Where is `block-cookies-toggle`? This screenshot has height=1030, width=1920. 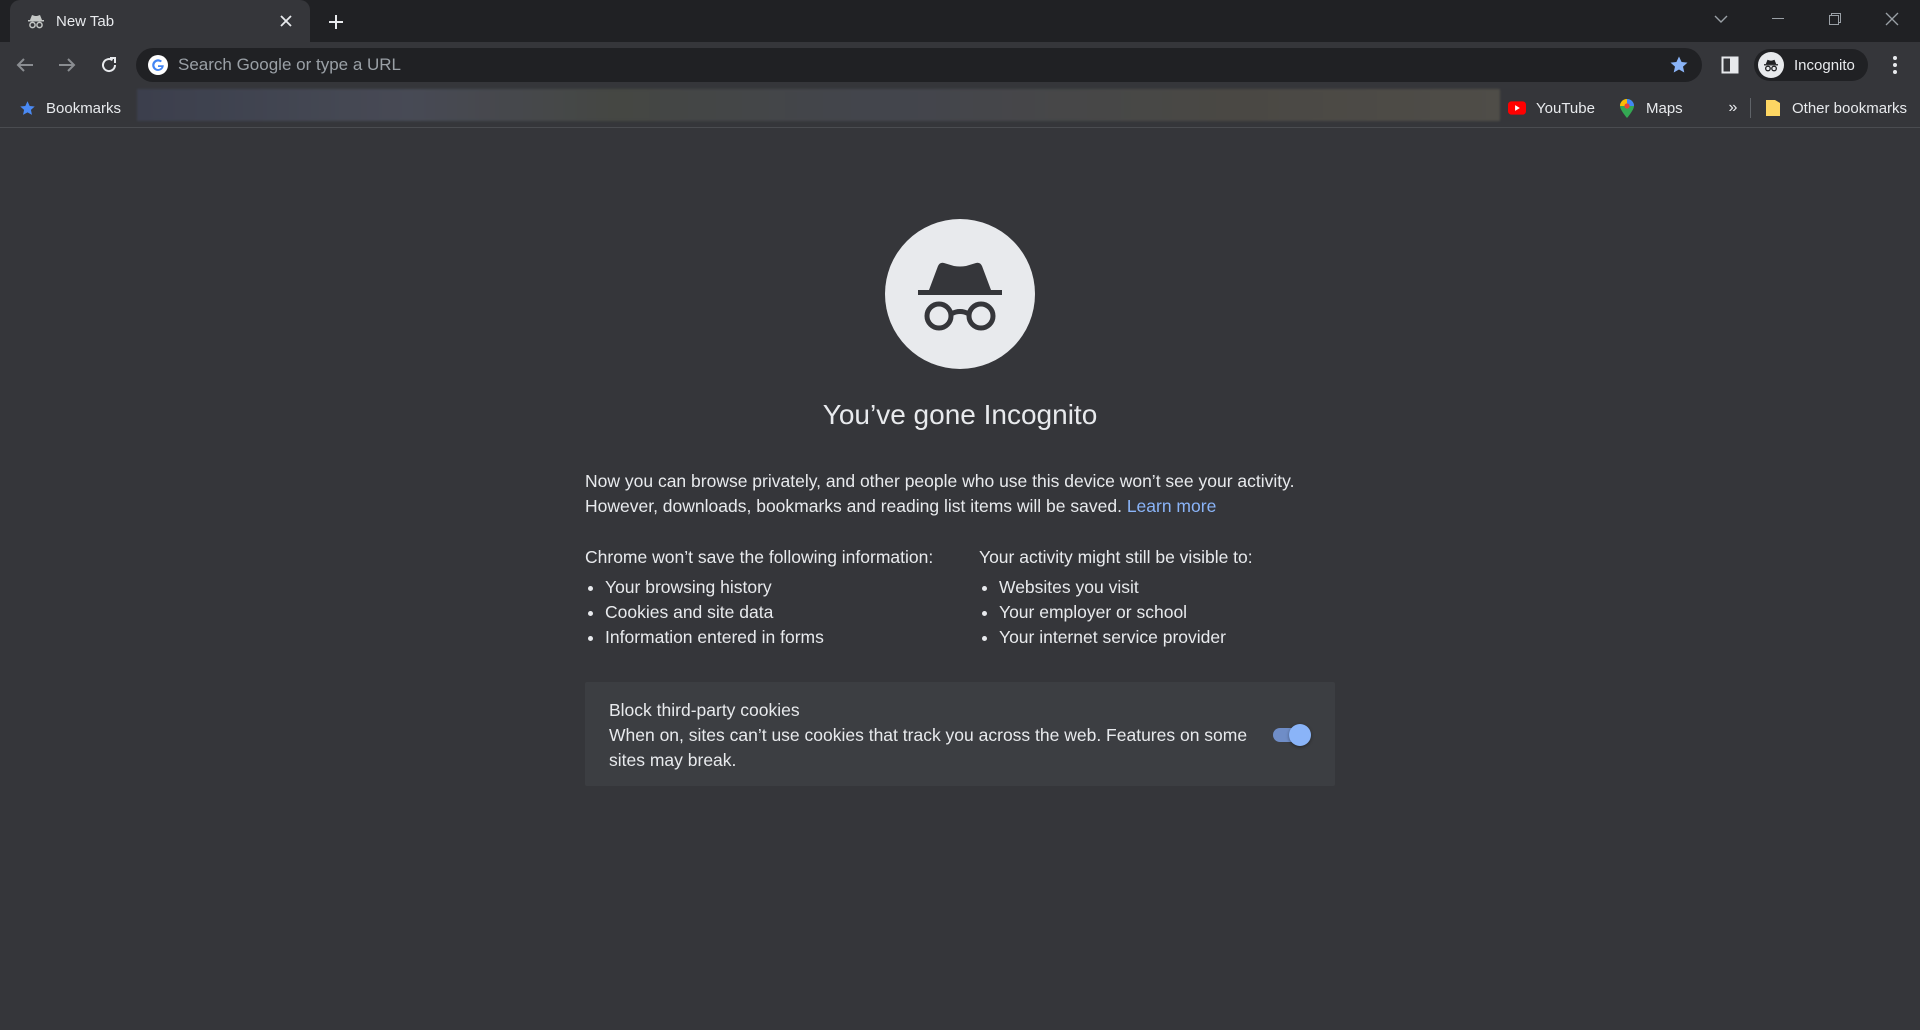
block-cookies-toggle is located at coordinates (1291, 735).